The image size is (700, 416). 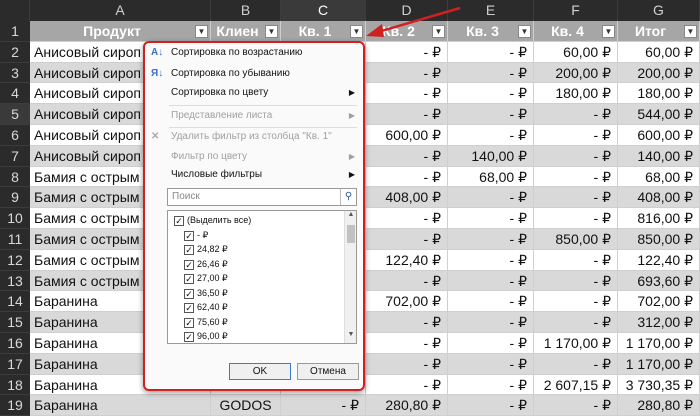 I want to click on table-cell: 122,40 ₽, so click(x=407, y=260).